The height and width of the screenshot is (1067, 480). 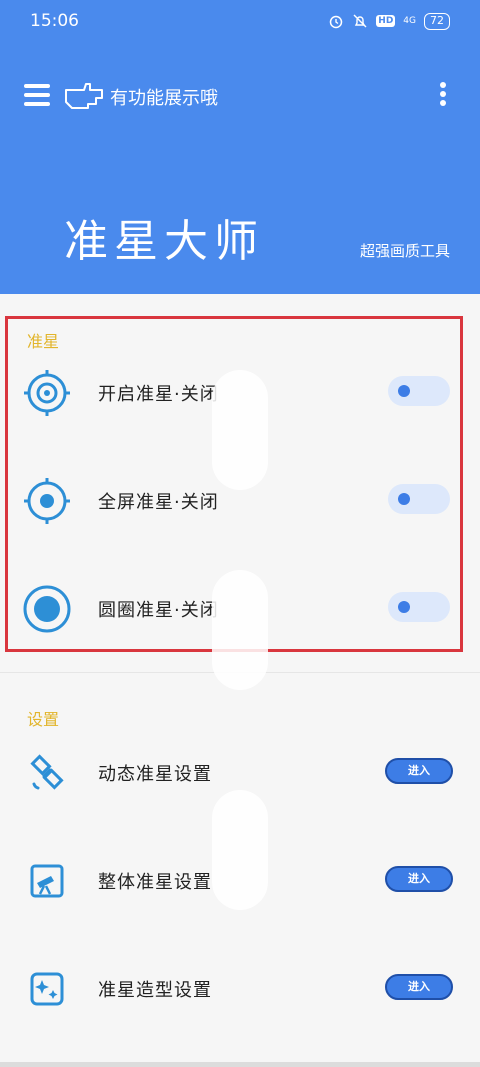 What do you see at coordinates (43, 719) in the screenshot?
I see `section-title-settings: 设置` at bounding box center [43, 719].